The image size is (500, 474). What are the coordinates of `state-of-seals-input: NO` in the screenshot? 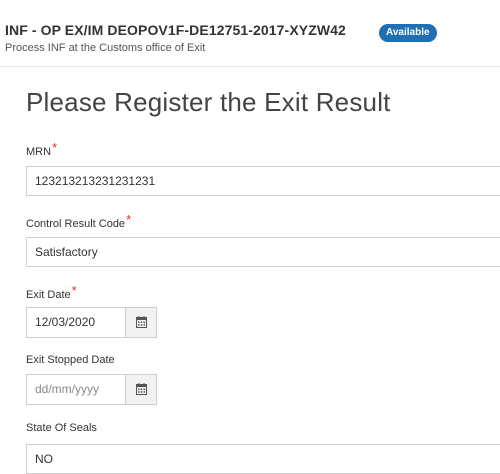 It's located at (263, 459).